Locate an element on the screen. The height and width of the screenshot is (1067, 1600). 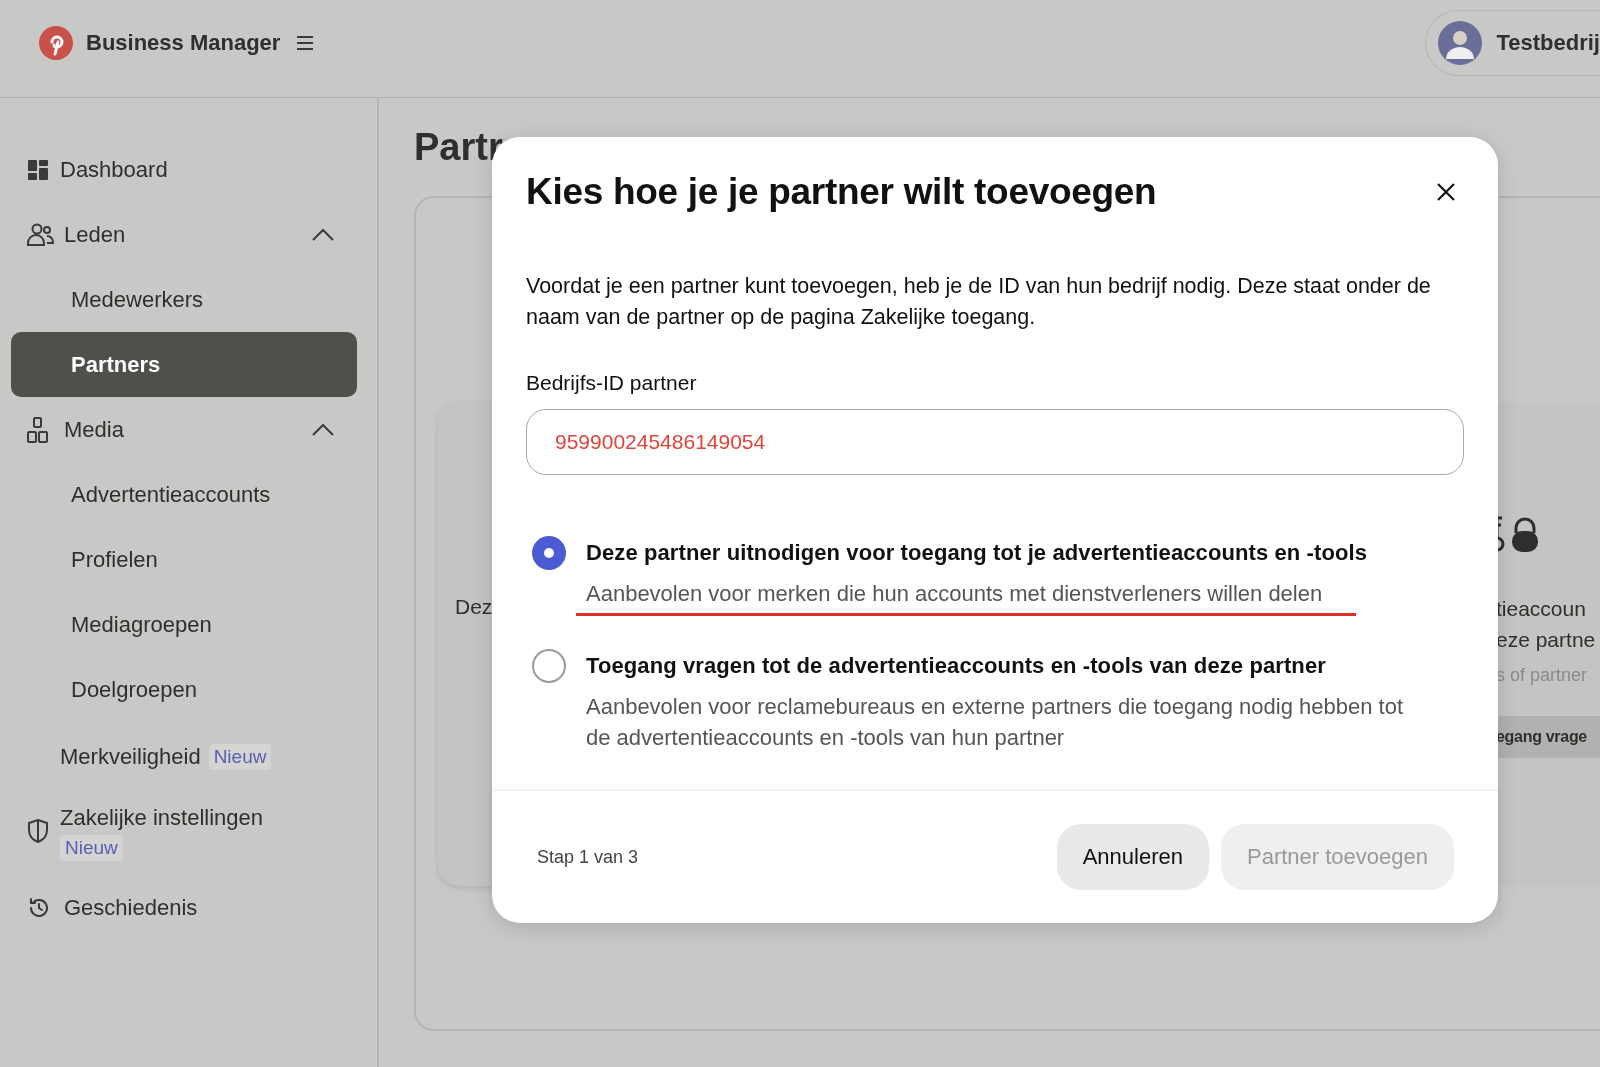
sidebar-subitem: Profielen is located at coordinates (184, 559).